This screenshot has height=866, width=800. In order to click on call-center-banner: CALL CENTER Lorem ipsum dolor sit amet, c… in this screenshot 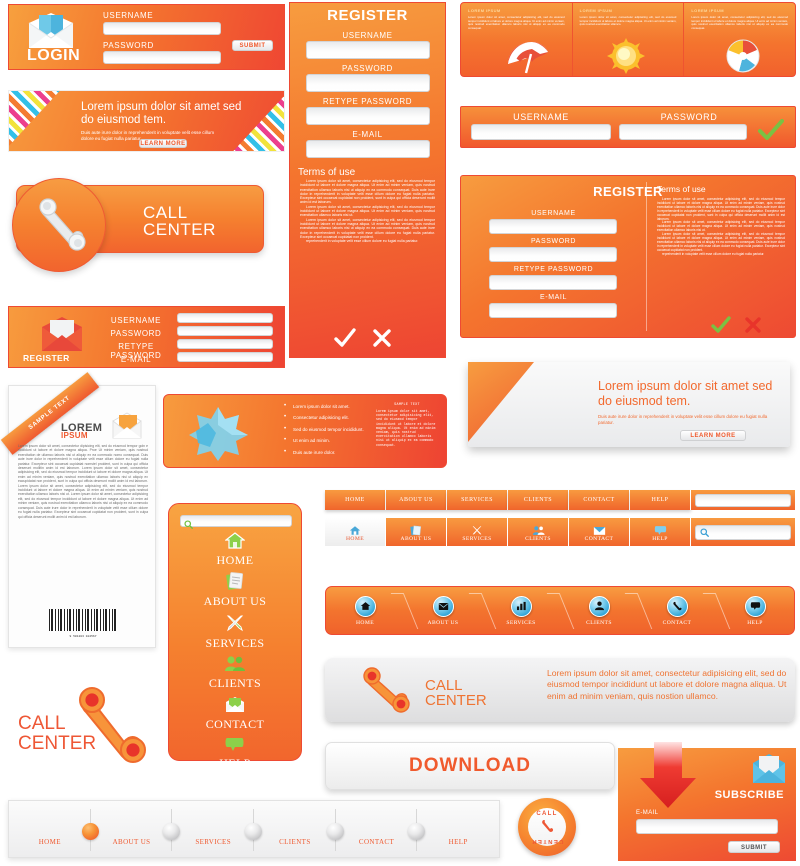, I will do `click(560, 690)`.